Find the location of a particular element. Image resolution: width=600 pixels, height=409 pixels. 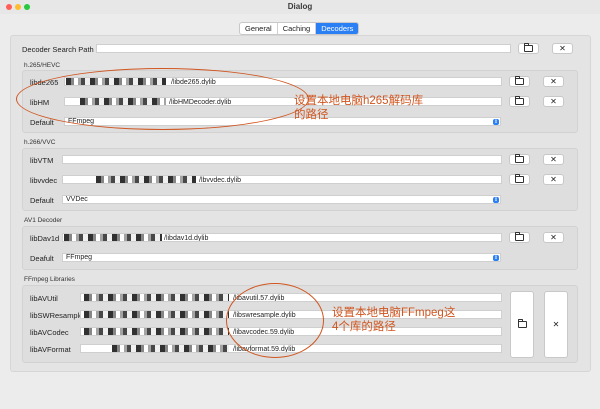

vvc-default-value: VVDec is located at coordinates (77, 199).